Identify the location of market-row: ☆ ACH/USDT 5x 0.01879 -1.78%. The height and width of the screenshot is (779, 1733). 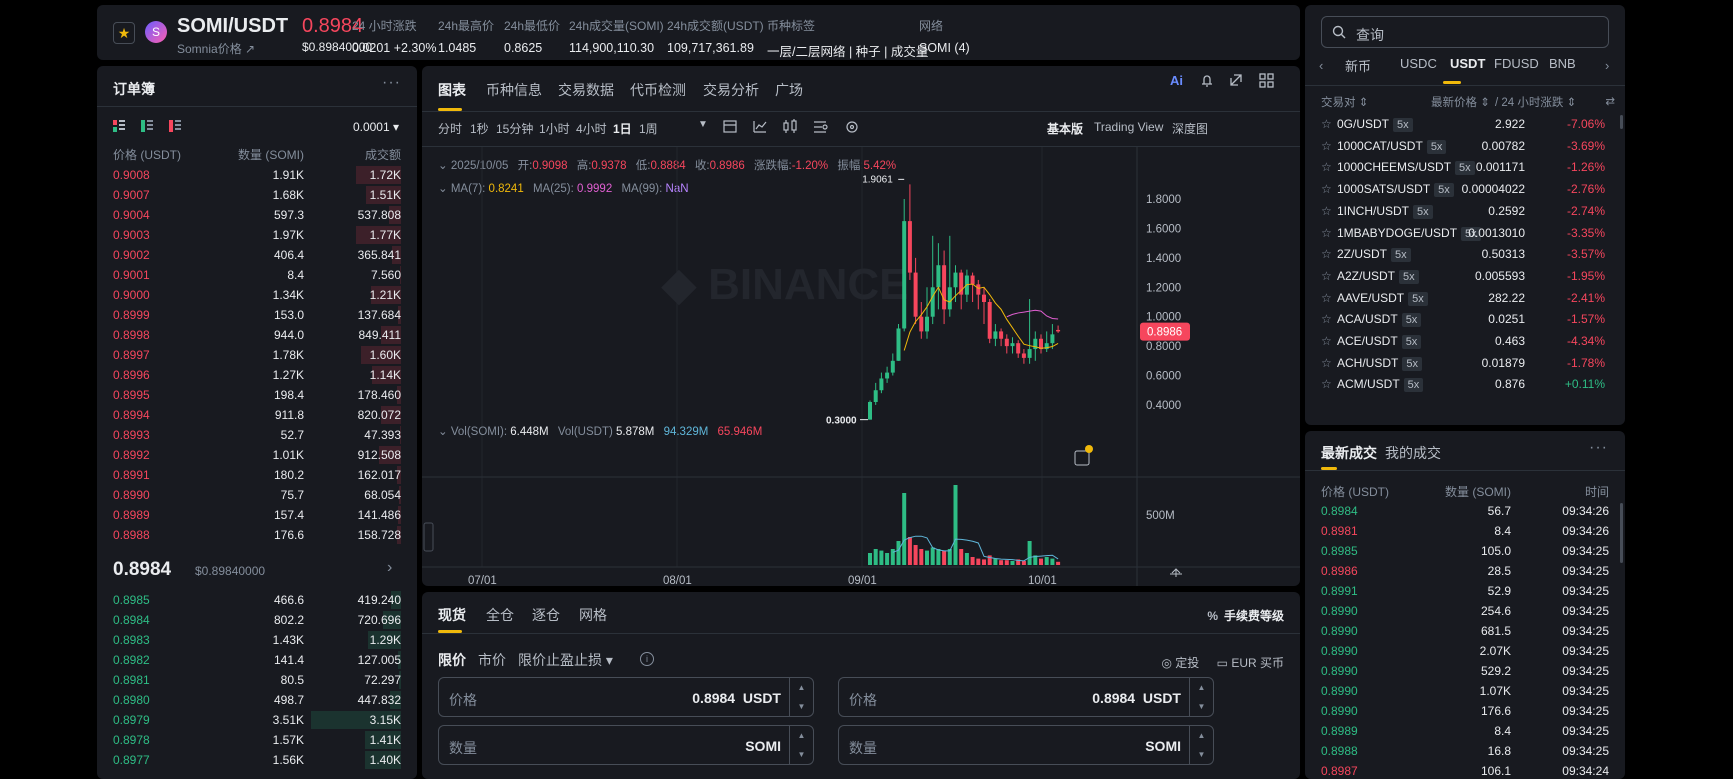
(1465, 363).